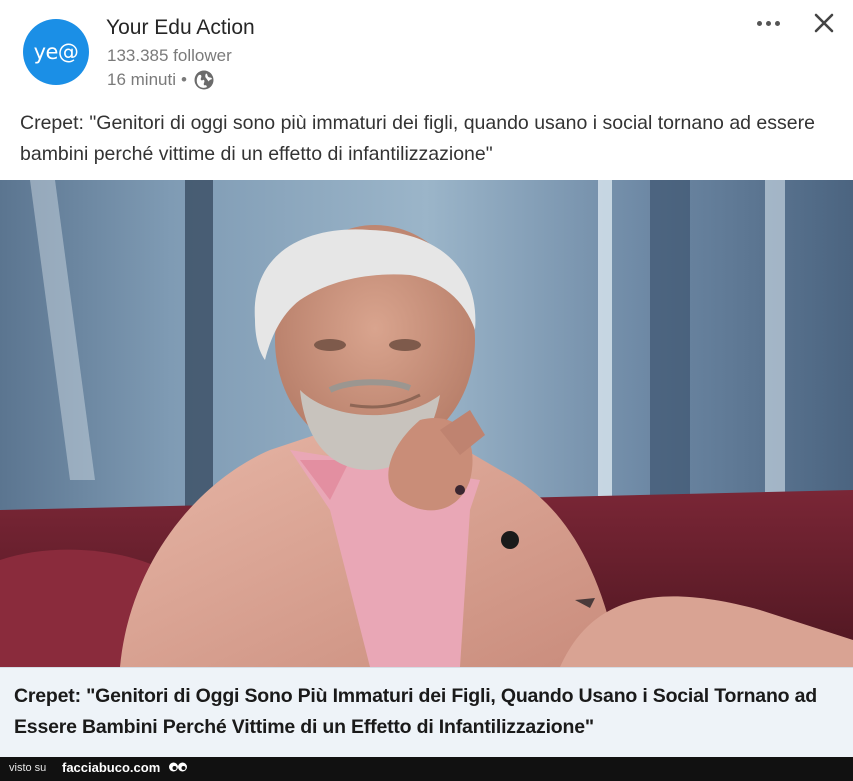 The image size is (853, 781). I want to click on post-time: 16 minuti, so click(141, 79).